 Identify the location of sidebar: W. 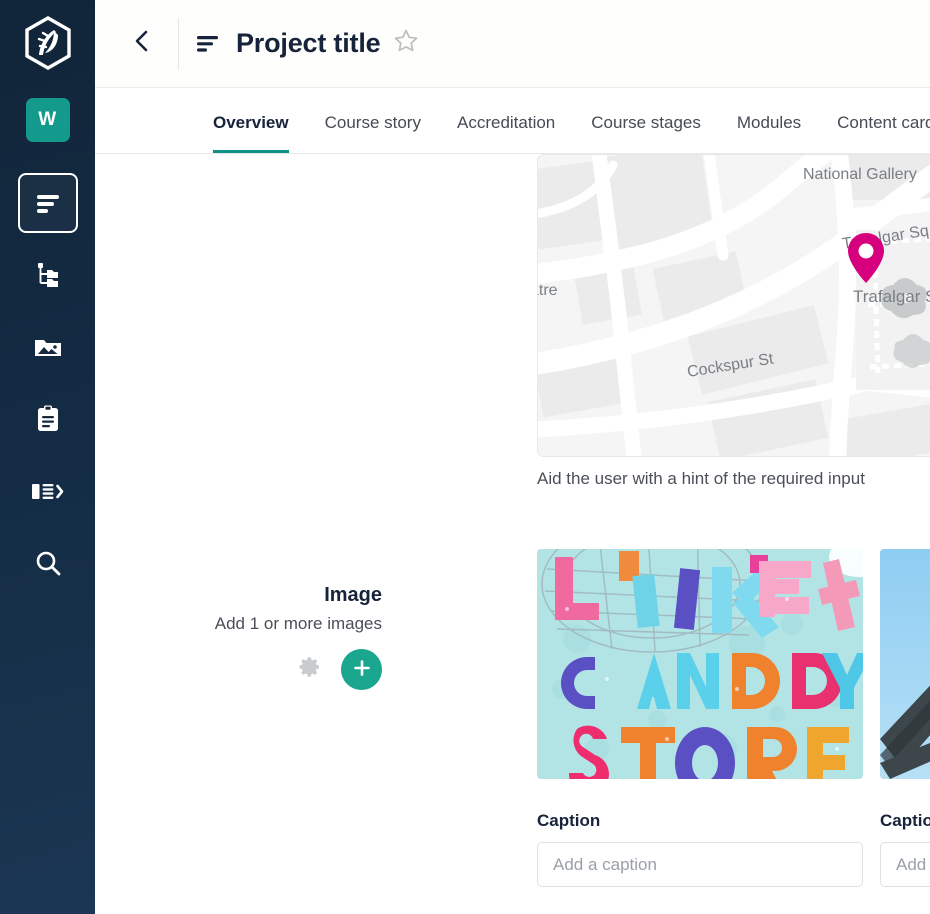
(47, 457).